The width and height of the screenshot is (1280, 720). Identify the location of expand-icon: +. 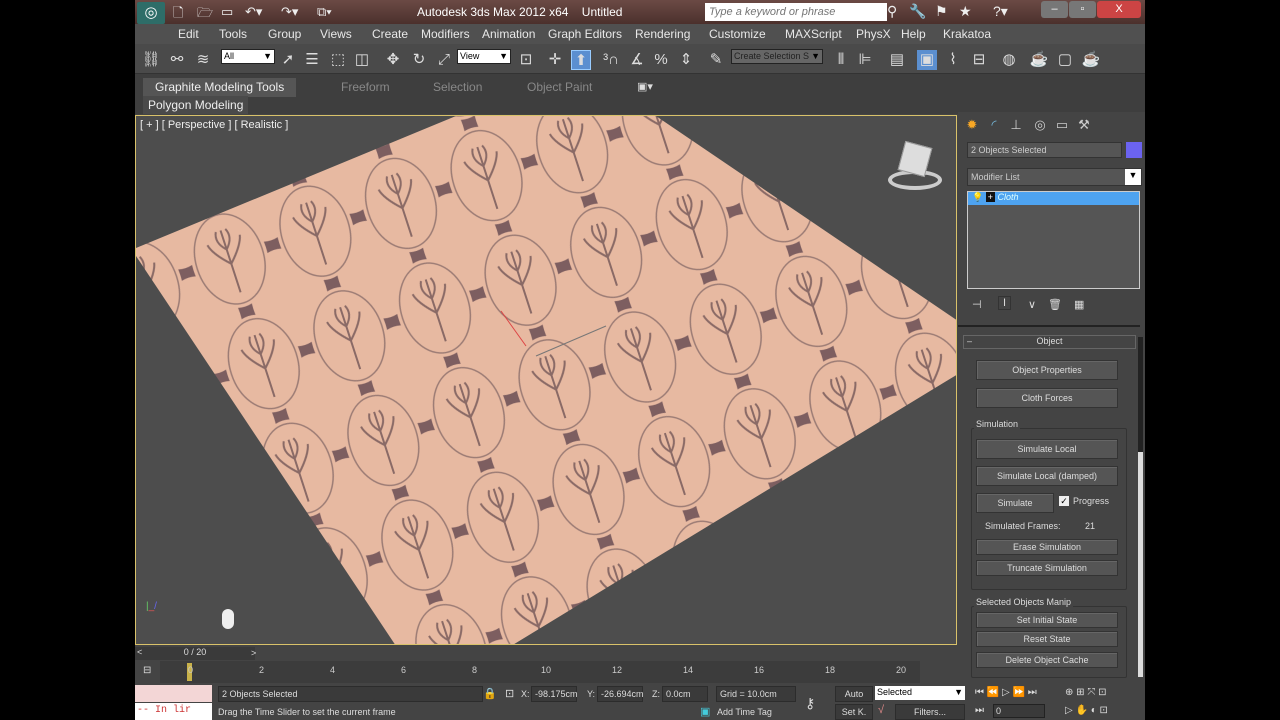
(990, 197).